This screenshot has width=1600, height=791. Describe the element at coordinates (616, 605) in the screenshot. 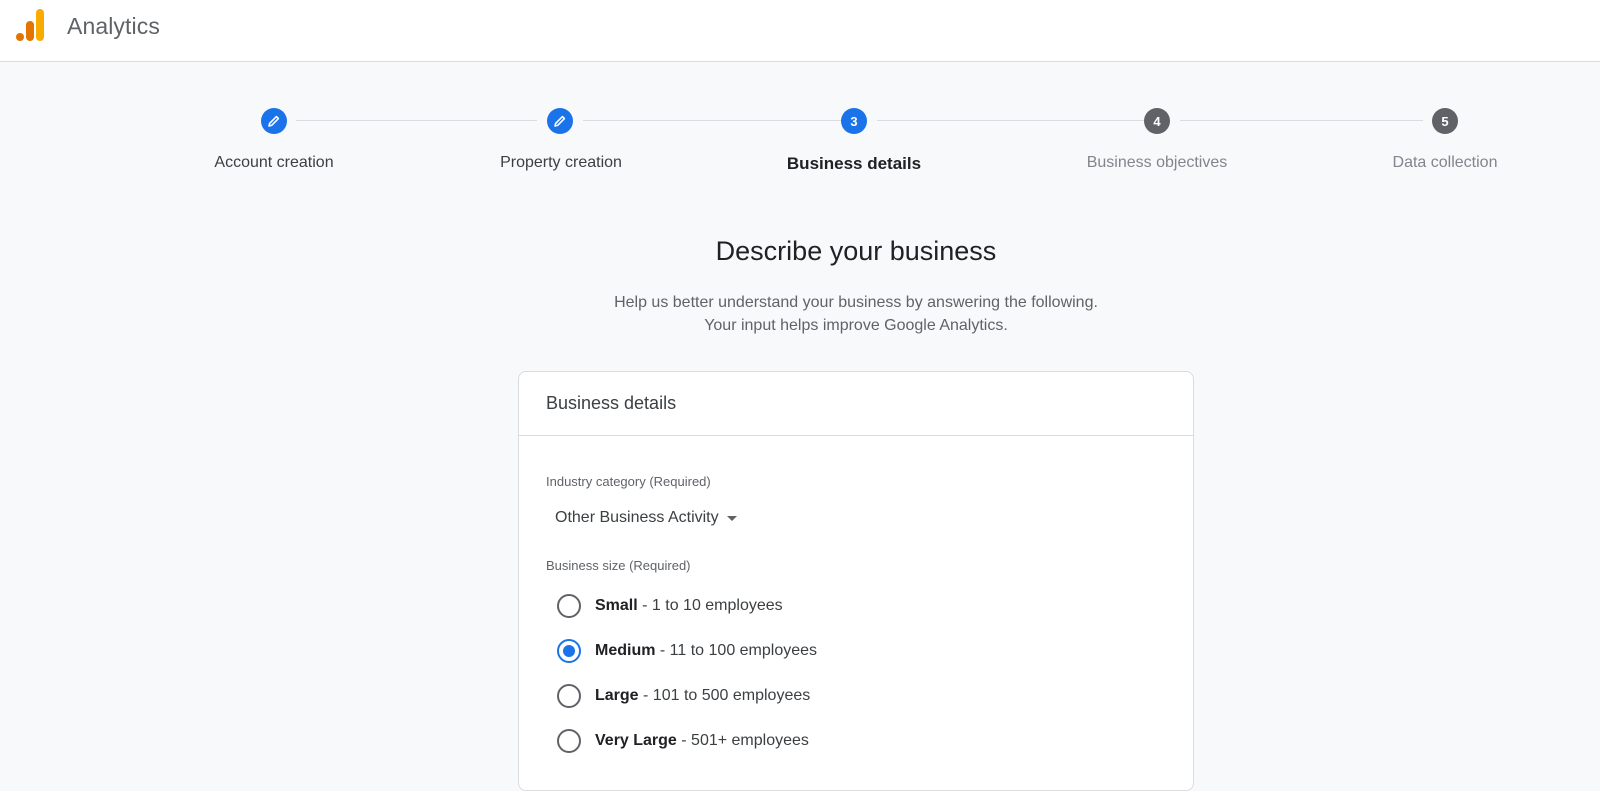

I see `option-name: Small` at that location.